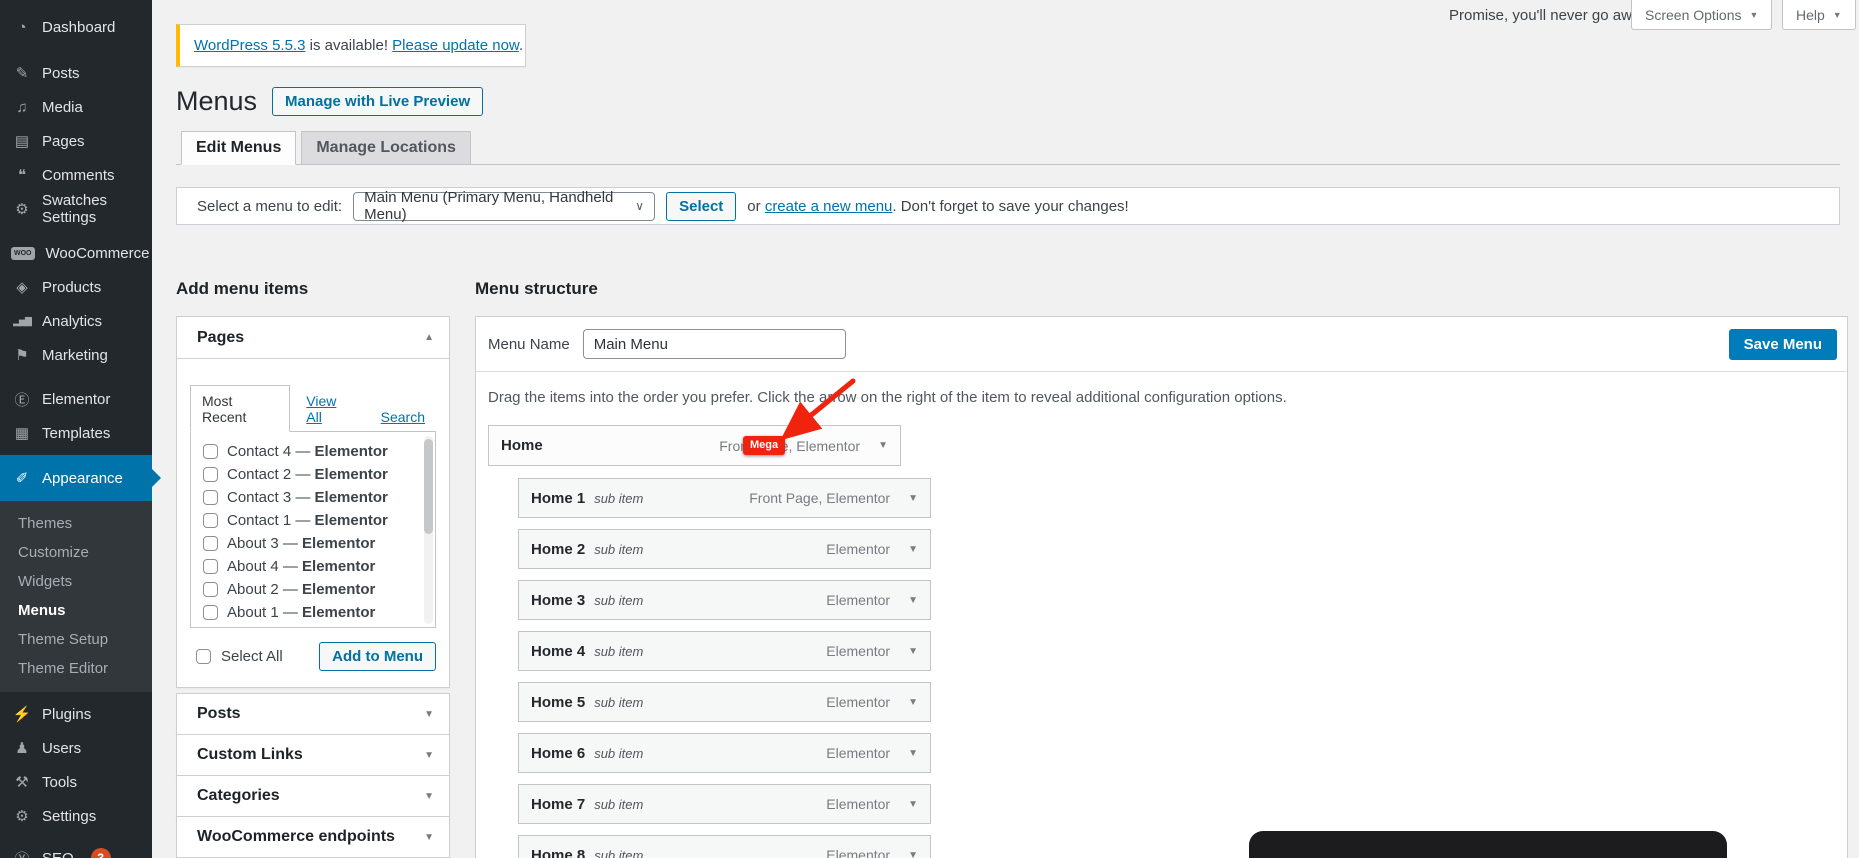  Describe the element at coordinates (378, 101) in the screenshot. I see `manage-live-preview-button: Manage with Live Preview` at that location.